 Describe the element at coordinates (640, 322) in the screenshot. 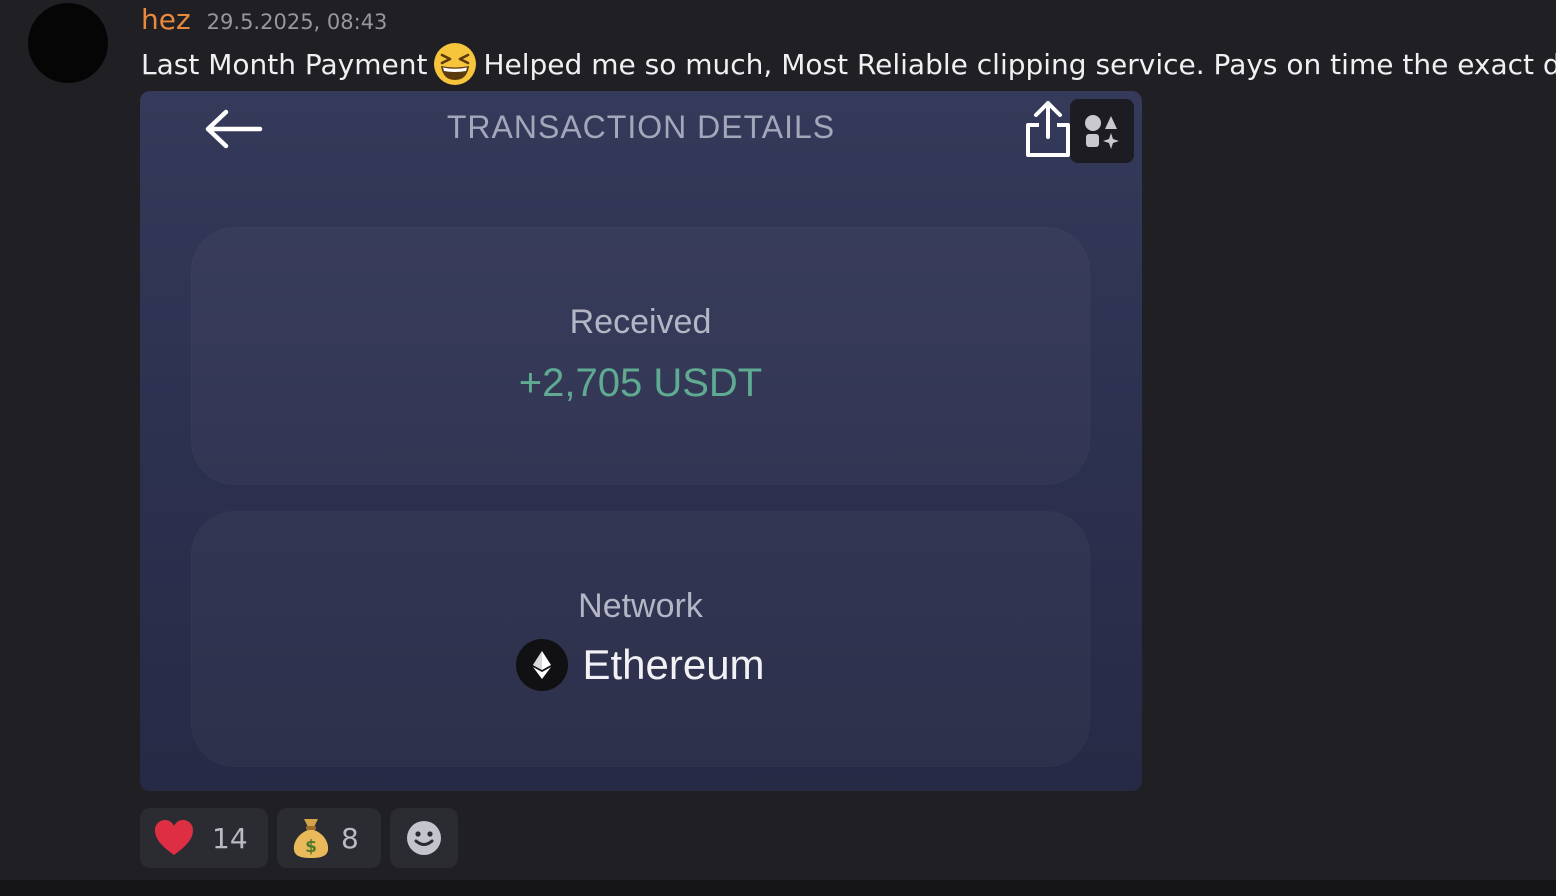

I see `received-label: Received` at that location.